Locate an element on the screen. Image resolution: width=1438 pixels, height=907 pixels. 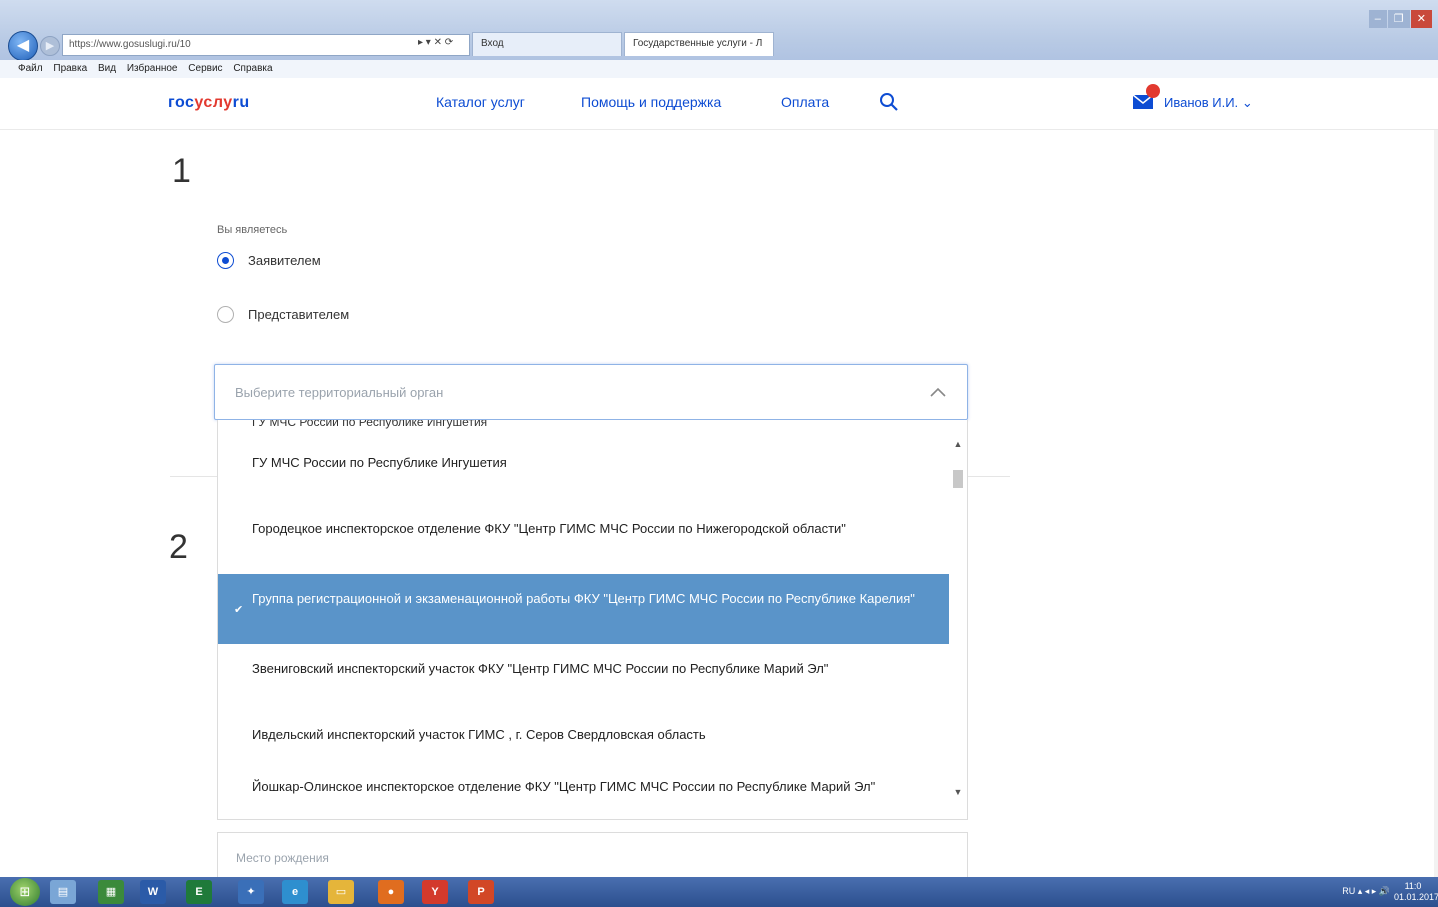
check-icon: ✔ is located at coordinates (239, 610).